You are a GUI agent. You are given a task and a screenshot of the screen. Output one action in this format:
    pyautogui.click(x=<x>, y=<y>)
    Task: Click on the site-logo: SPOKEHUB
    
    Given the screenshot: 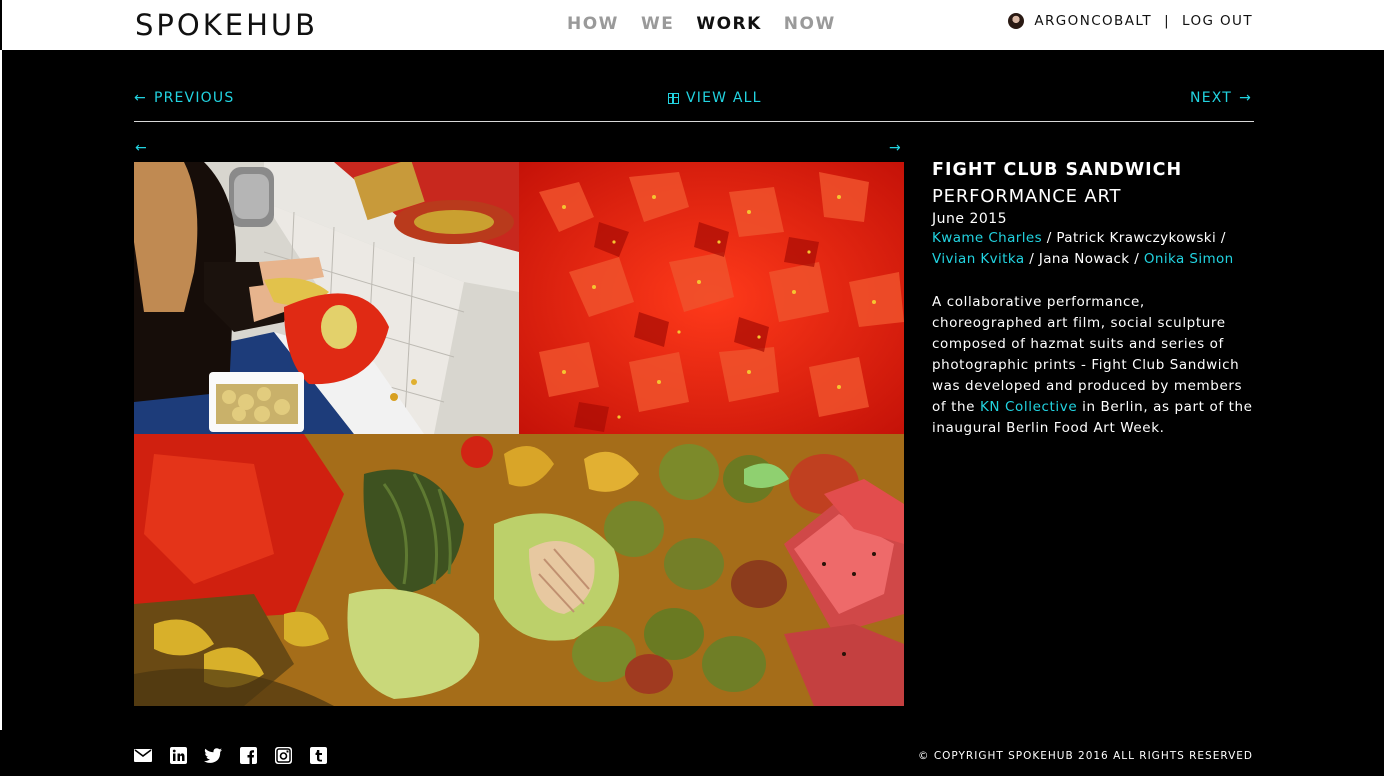 What is the action you would take?
    pyautogui.click(x=226, y=25)
    